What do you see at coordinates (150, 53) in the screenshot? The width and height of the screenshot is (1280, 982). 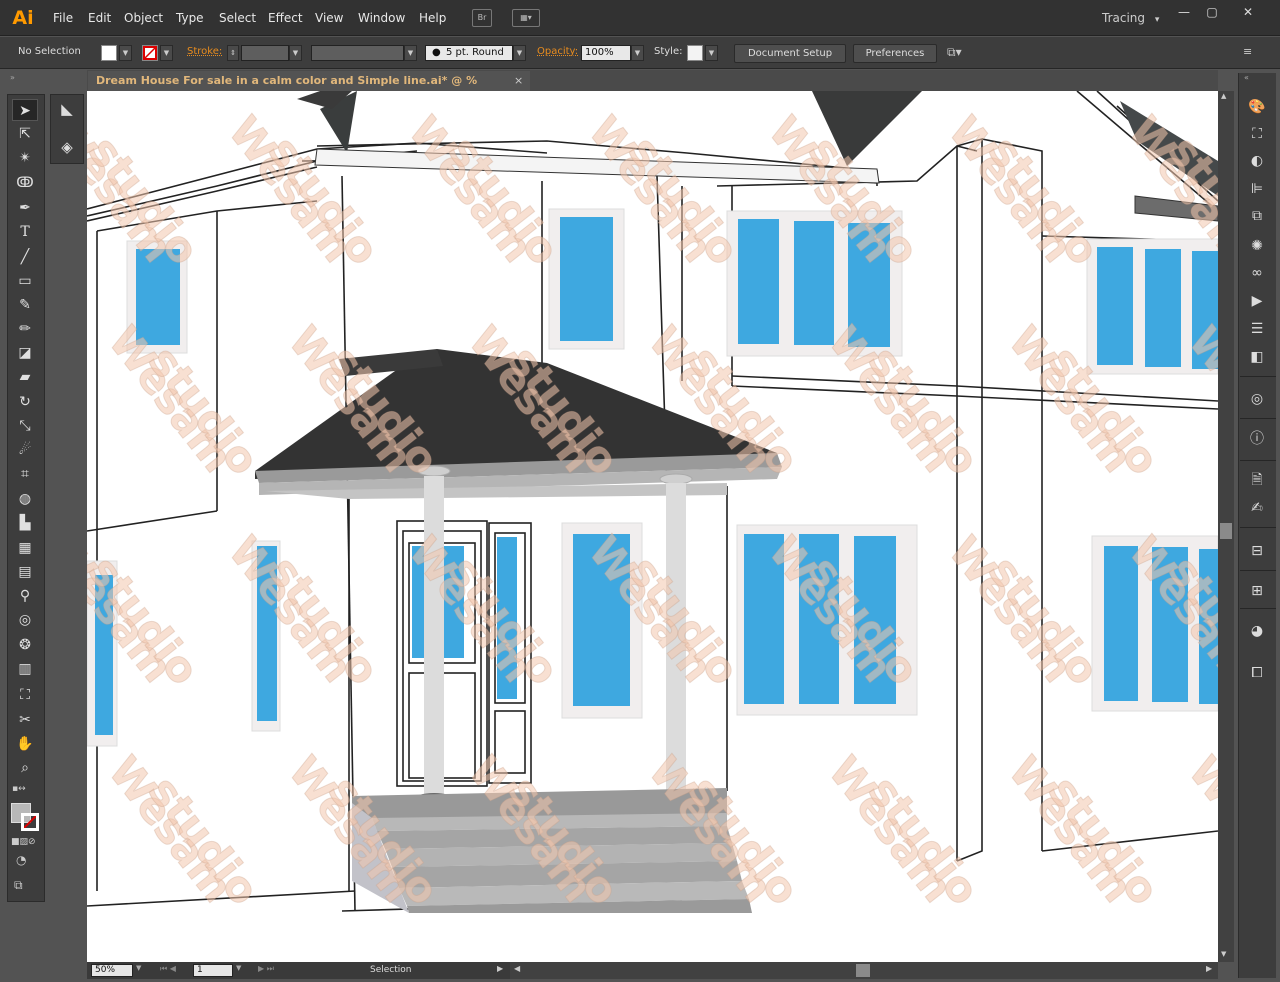 I see `stroke-swatch` at bounding box center [150, 53].